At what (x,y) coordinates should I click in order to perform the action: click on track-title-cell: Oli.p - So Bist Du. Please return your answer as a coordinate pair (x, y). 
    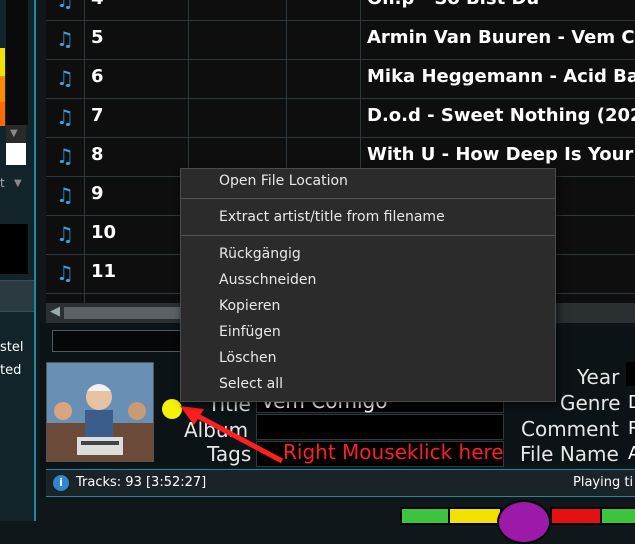
    Looking at the image, I should click on (497, 10).